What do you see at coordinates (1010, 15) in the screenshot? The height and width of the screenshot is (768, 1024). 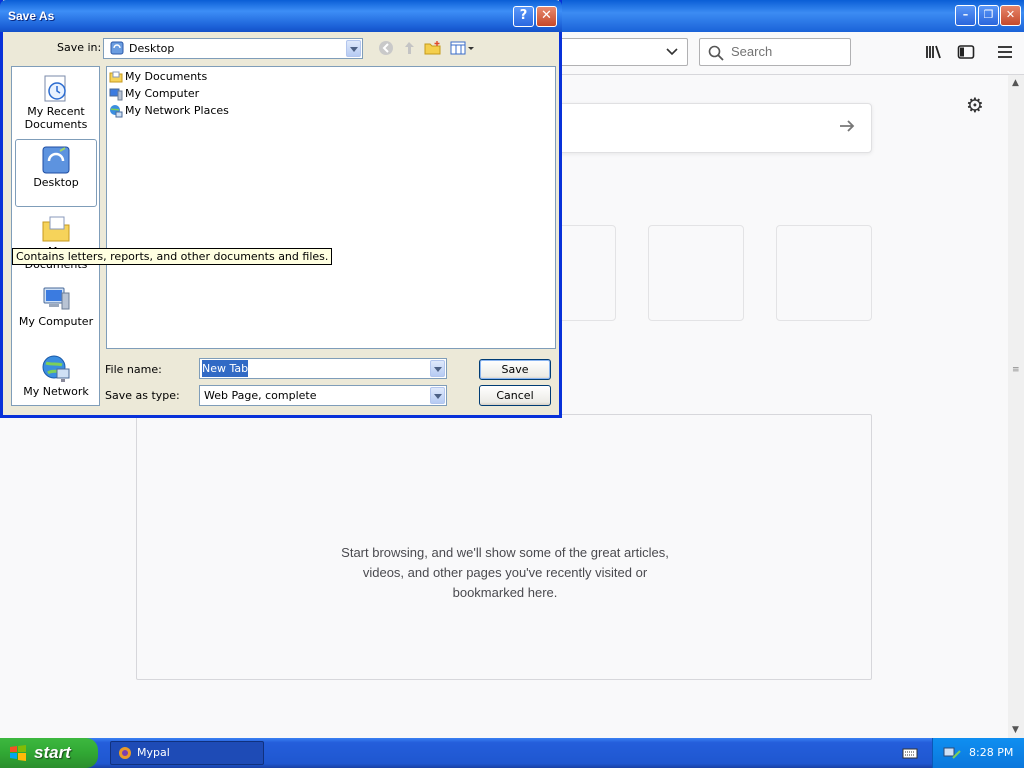 I see `close-button: ✕` at bounding box center [1010, 15].